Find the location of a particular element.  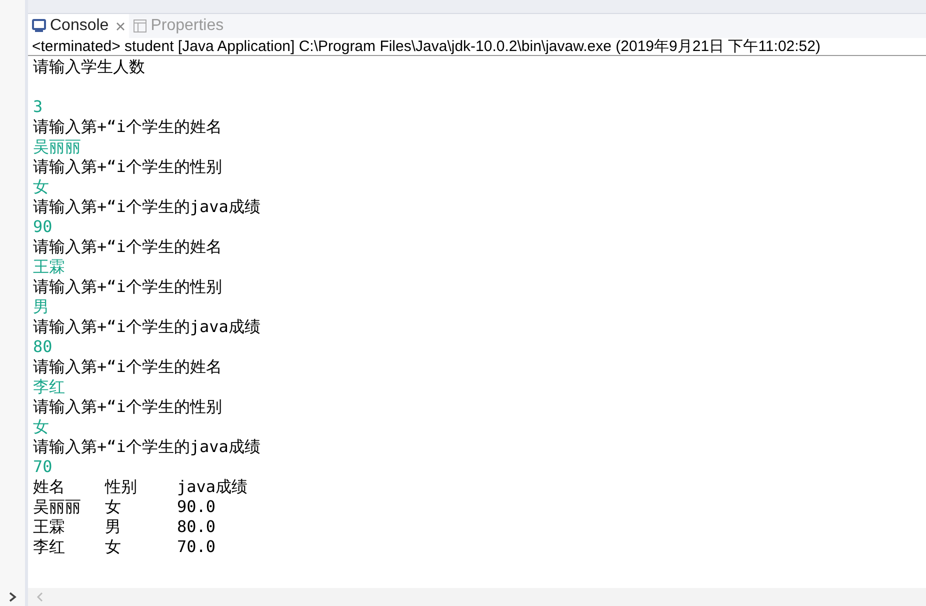

input-text: 吴丽丽 is located at coordinates (57, 146).